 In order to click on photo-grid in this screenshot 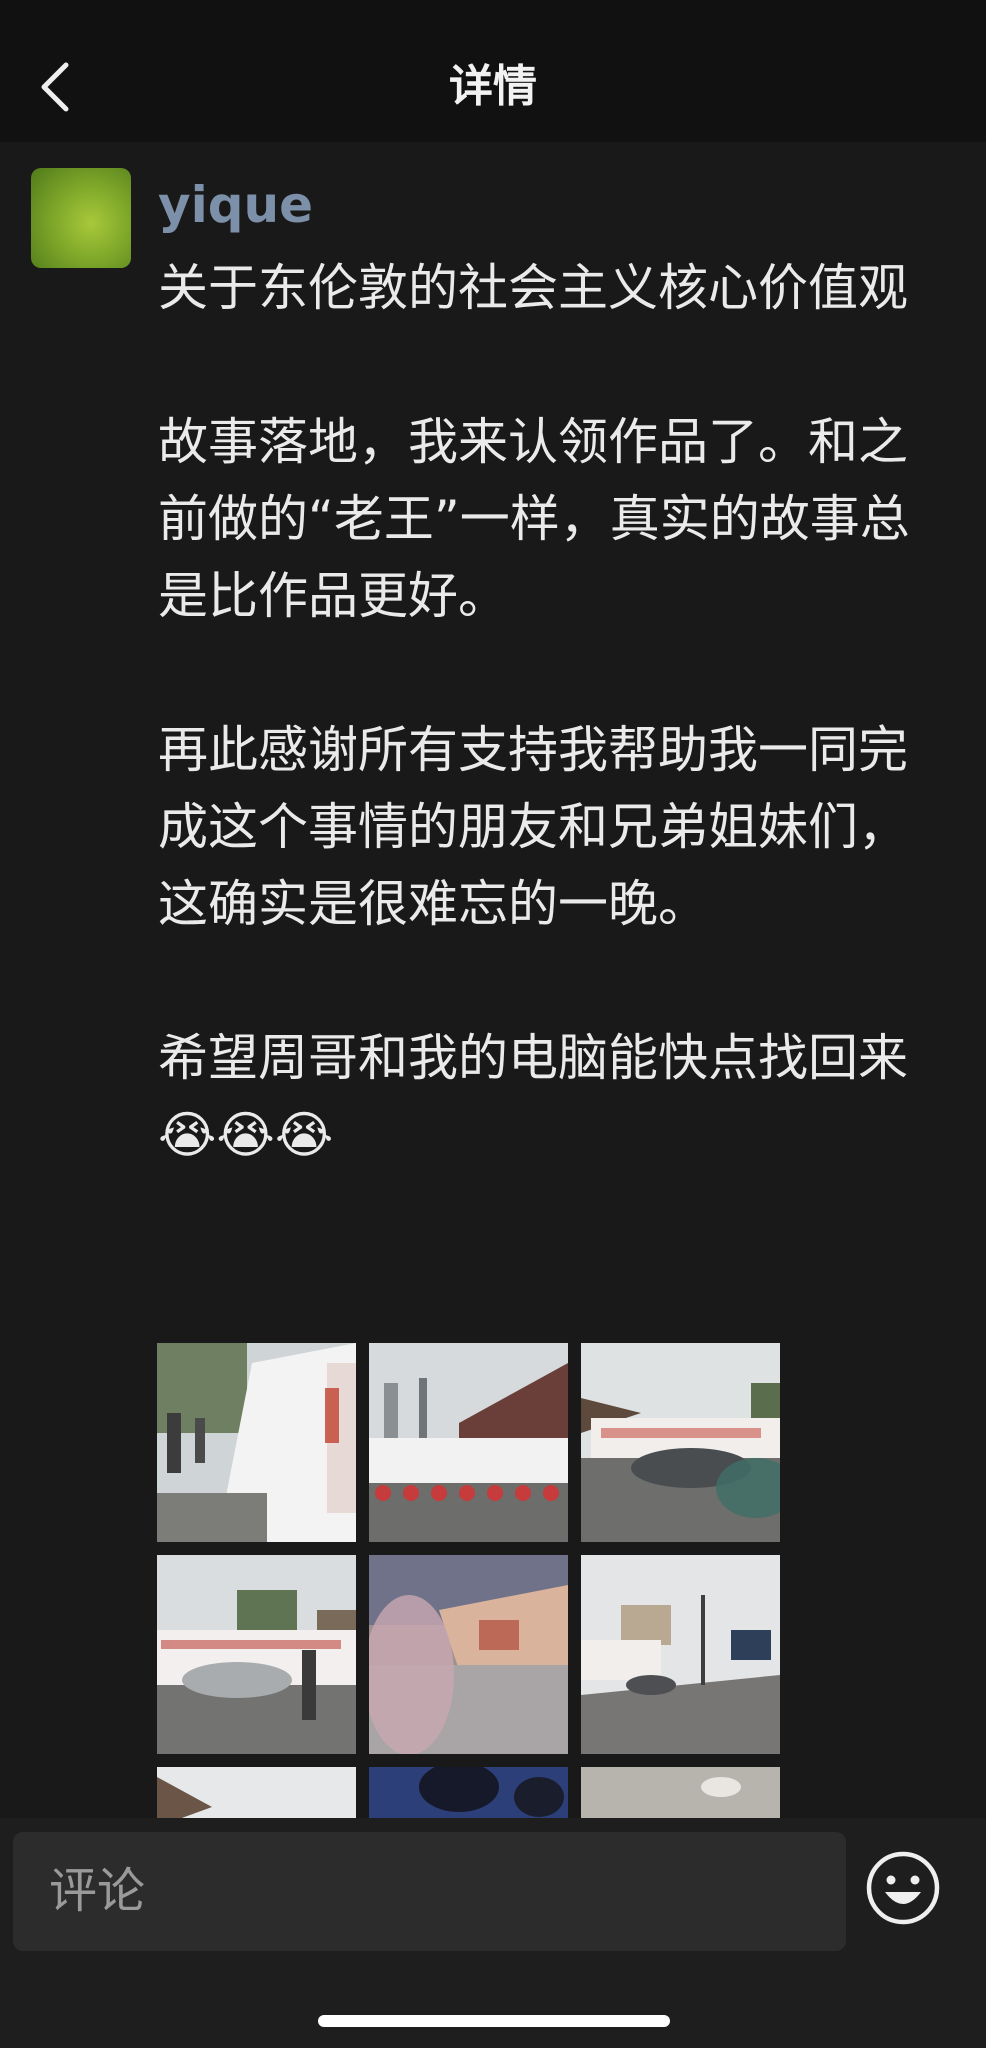, I will do `click(469, 1580)`.